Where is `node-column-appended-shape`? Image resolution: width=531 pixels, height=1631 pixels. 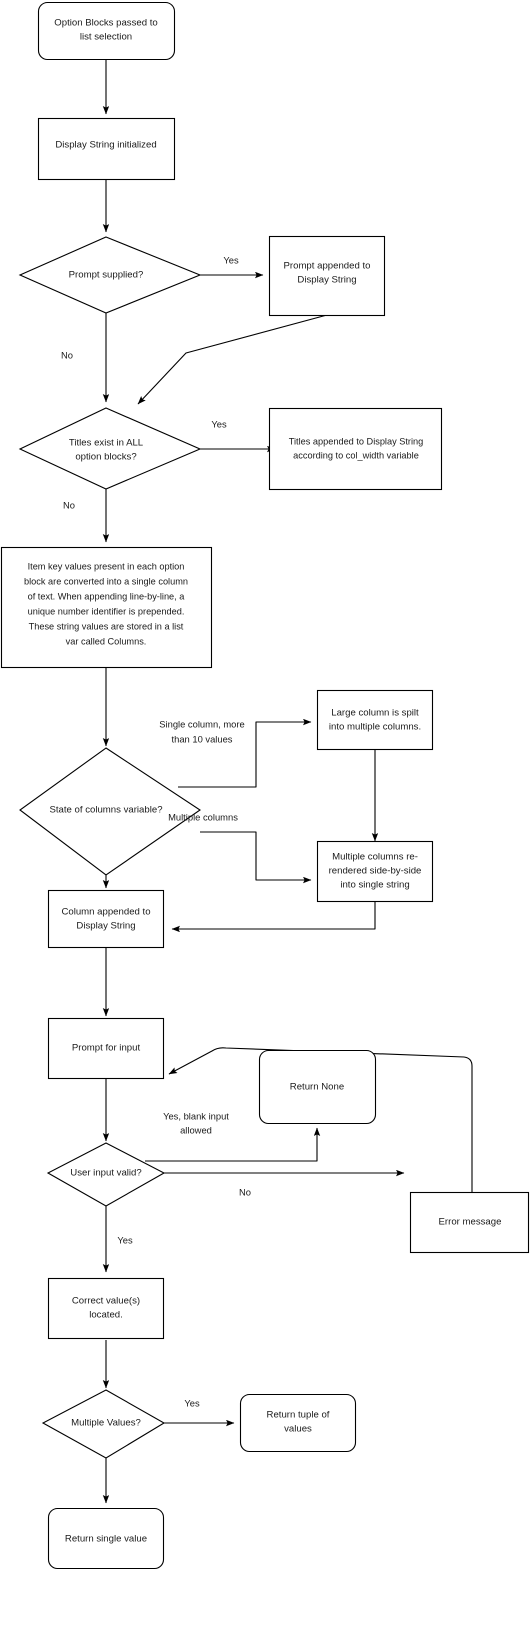 node-column-appended-shape is located at coordinates (106, 919).